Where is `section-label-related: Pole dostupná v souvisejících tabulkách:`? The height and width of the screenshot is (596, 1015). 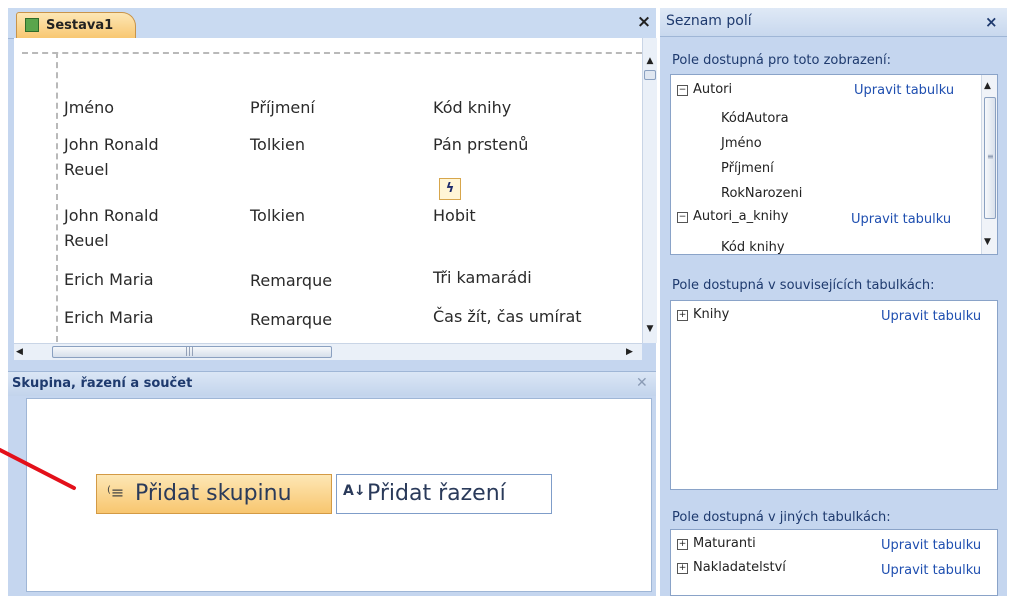 section-label-related: Pole dostupná v souvisejících tabulkách: is located at coordinates (803, 285).